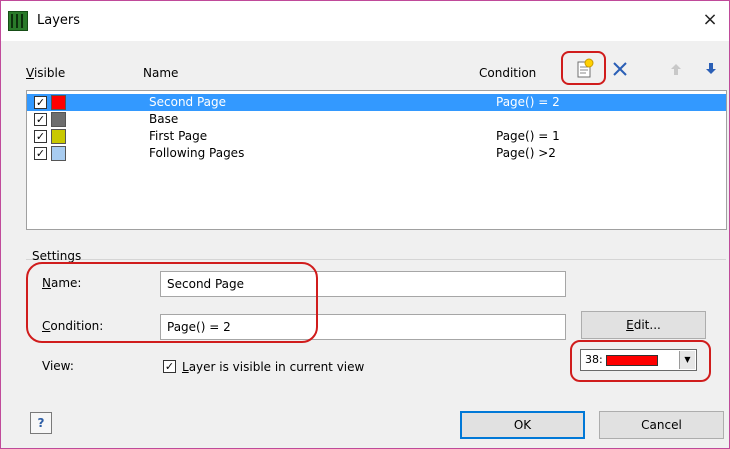  Describe the element at coordinates (49, 73) in the screenshot. I see `visible-header-rest: isible` at that location.